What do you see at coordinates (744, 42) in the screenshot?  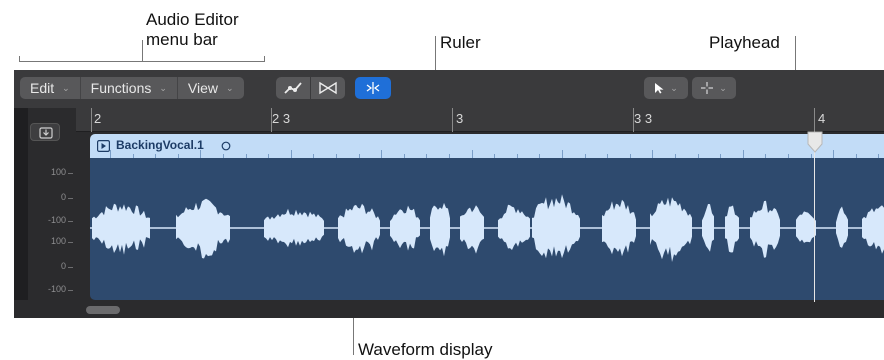 I see `playhead-callout: Playhead` at bounding box center [744, 42].